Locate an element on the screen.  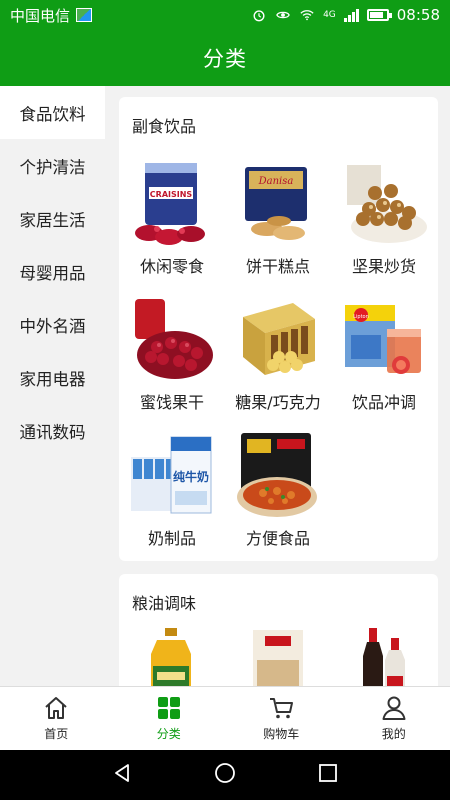
svg-text: Danisa is located at coordinates (276, 181).